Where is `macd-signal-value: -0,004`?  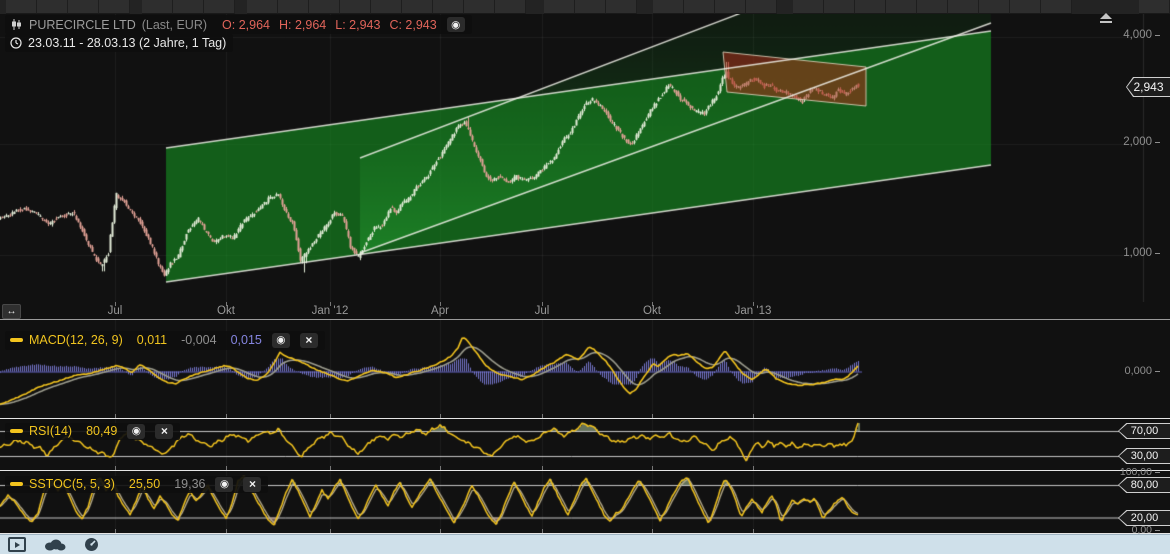 macd-signal-value: -0,004 is located at coordinates (199, 340).